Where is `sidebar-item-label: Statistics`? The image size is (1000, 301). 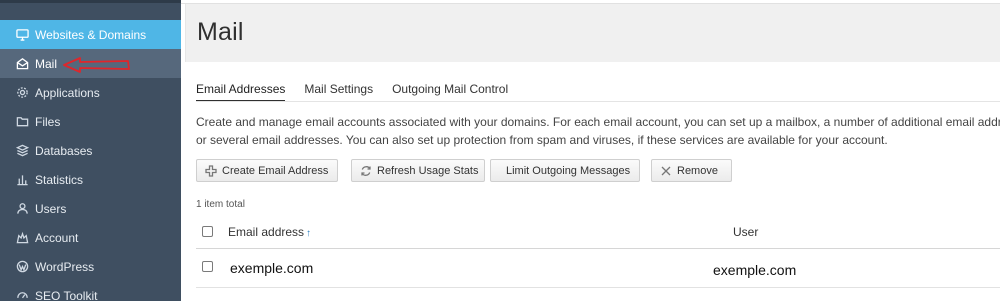
sidebar-item-label: Statistics is located at coordinates (59, 179).